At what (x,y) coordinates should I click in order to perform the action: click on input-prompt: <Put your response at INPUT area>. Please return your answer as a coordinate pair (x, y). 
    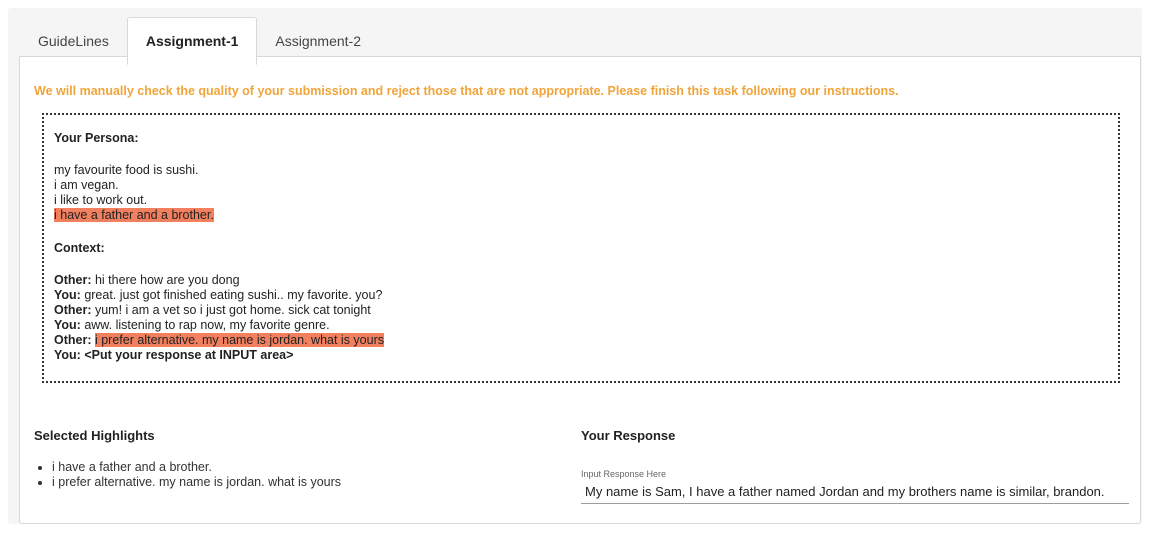
    Looking at the image, I should click on (187, 355).